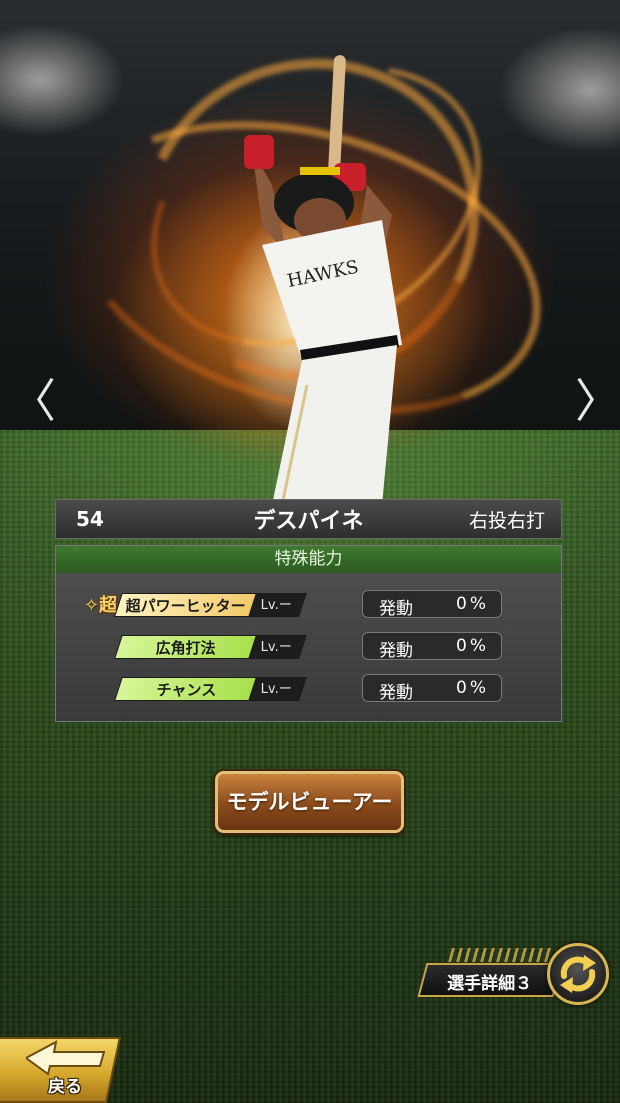  What do you see at coordinates (66, 1058) in the screenshot?
I see `back-arrow-icon` at bounding box center [66, 1058].